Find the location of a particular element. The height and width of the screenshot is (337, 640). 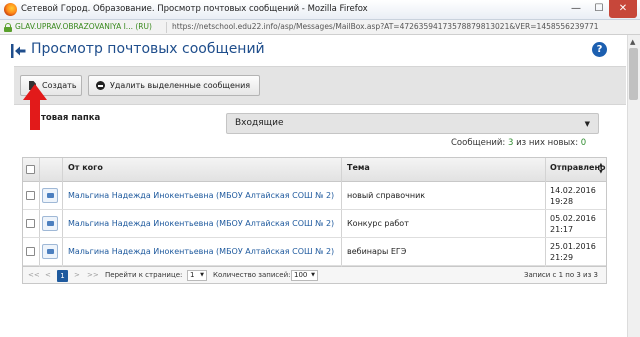

goto-page-value: 1 is located at coordinates (192, 275).